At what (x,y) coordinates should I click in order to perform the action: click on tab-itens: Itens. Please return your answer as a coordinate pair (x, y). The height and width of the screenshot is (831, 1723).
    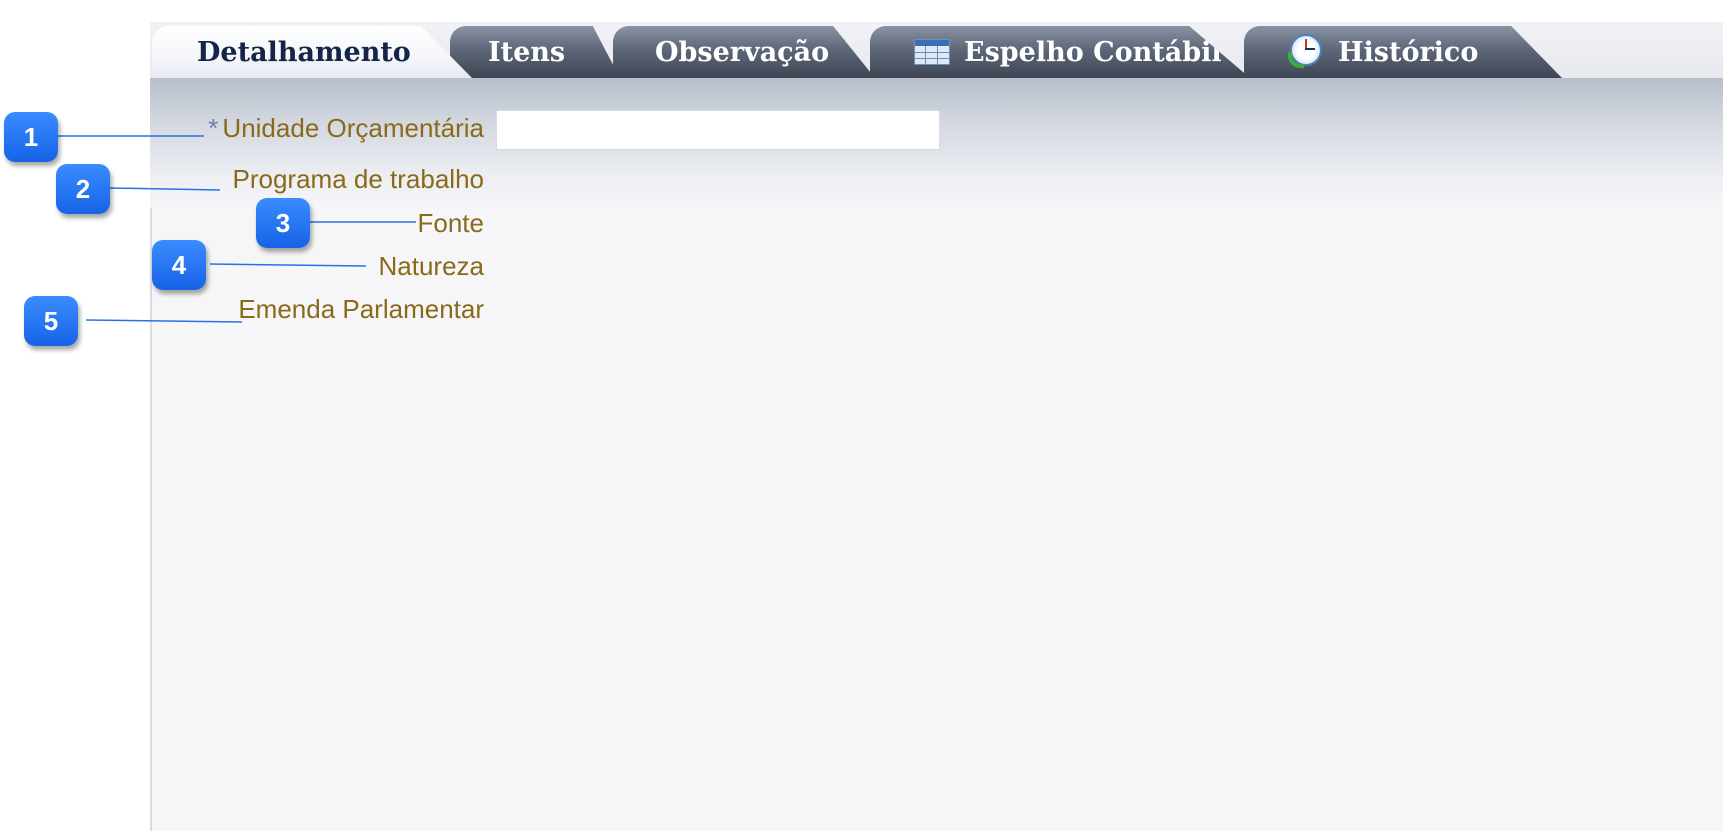
    Looking at the image, I should click on (535, 52).